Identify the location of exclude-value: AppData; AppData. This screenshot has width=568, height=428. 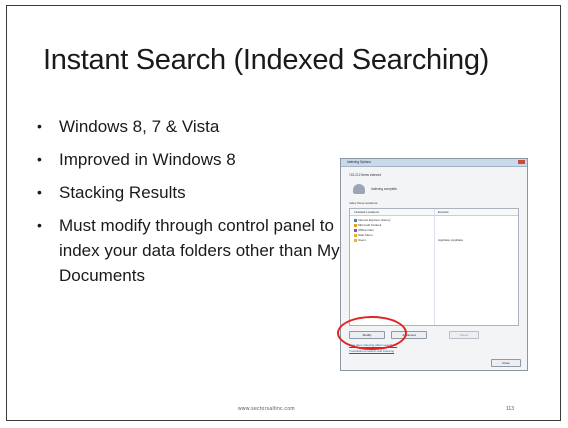
(450, 240).